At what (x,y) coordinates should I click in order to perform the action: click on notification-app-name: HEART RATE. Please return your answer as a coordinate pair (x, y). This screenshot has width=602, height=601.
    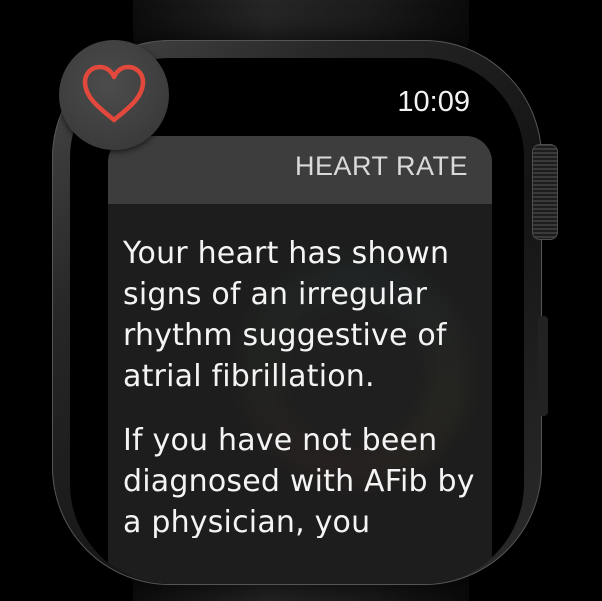
    Looking at the image, I should click on (381, 166).